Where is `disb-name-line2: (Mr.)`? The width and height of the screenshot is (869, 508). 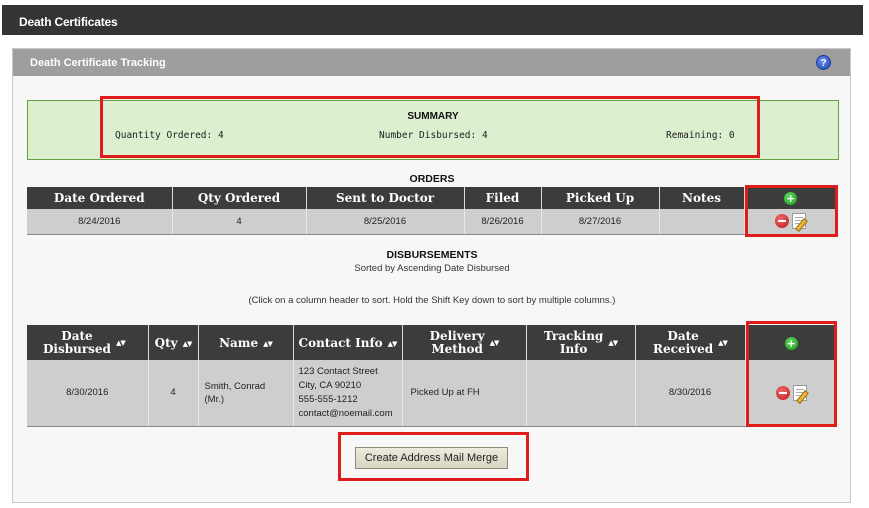 disb-name-line2: (Mr.) is located at coordinates (214, 399).